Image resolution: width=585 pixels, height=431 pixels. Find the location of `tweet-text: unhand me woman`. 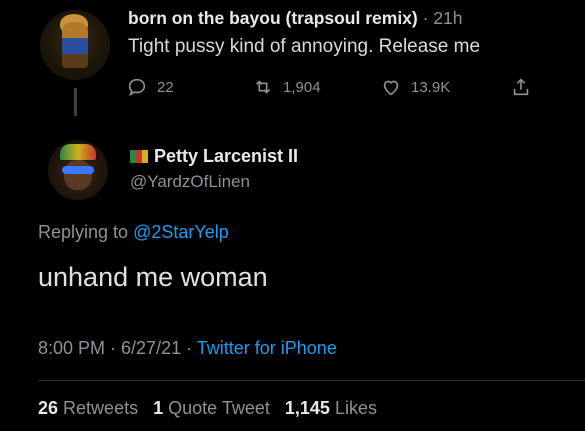

tweet-text: unhand me woman is located at coordinates (153, 277).